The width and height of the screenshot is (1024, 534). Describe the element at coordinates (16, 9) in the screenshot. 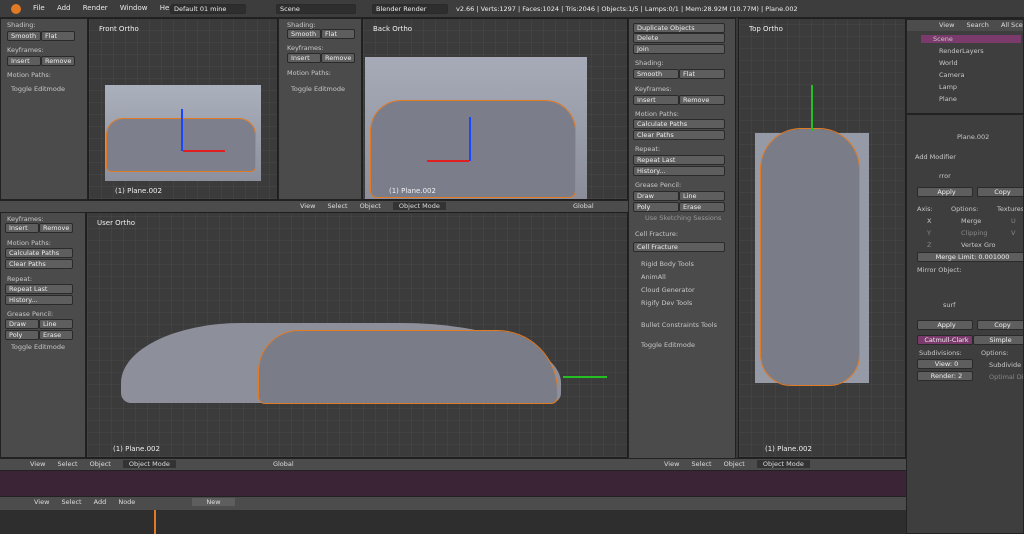

I see `blender-logo-icon` at that location.